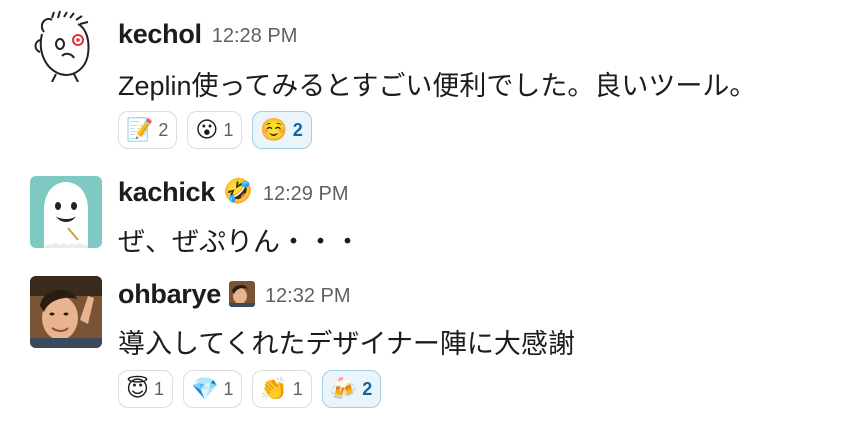  Describe the element at coordinates (169, 294) in the screenshot. I see `username: ohbarye` at that location.